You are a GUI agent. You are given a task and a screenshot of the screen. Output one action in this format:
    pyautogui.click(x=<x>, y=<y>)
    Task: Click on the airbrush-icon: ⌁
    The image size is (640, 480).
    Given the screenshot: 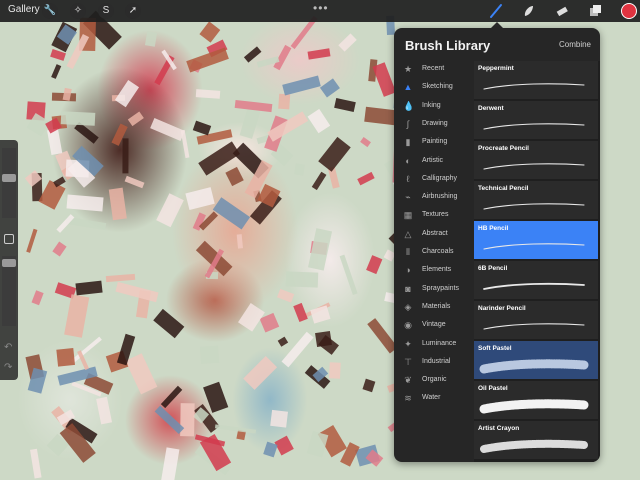 What is the action you would take?
    pyautogui.click(x=408, y=197)
    